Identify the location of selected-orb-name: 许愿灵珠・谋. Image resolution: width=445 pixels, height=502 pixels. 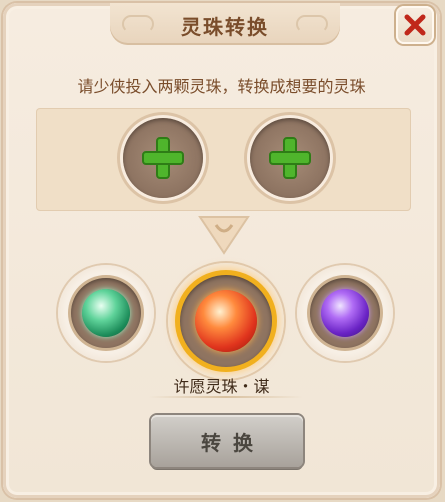
(221, 386).